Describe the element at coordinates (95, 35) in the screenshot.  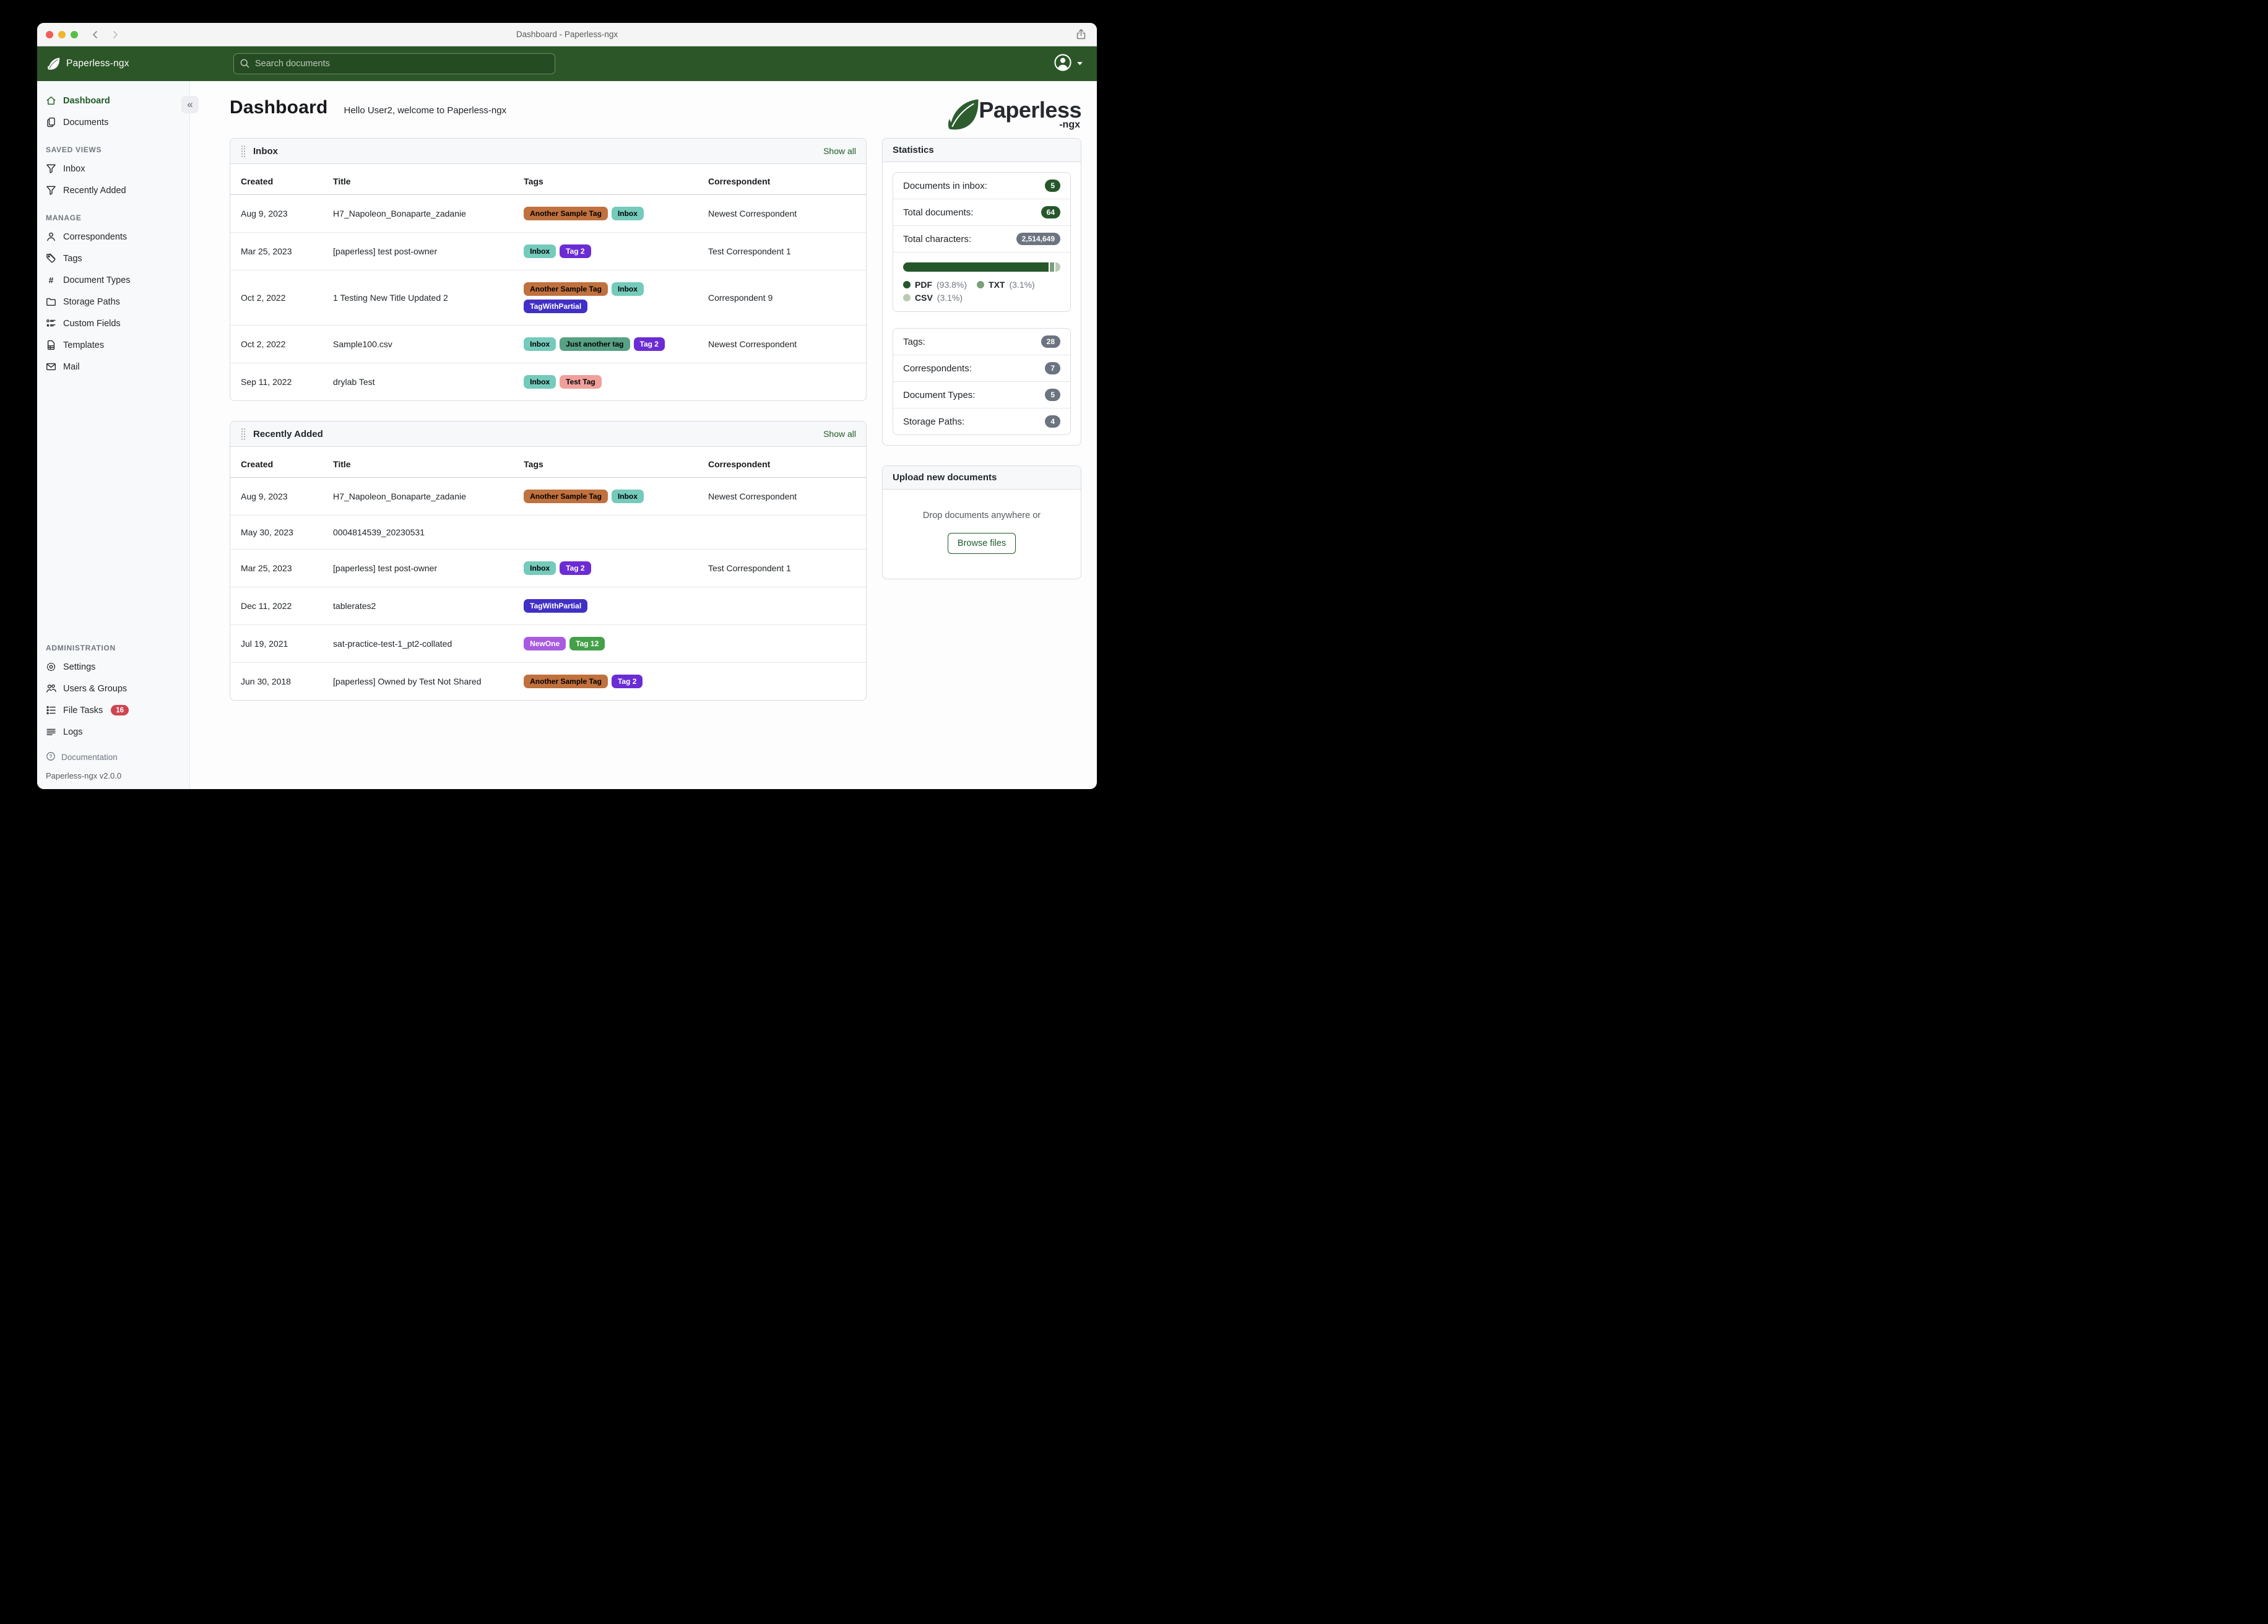
I see `back-icon` at that location.